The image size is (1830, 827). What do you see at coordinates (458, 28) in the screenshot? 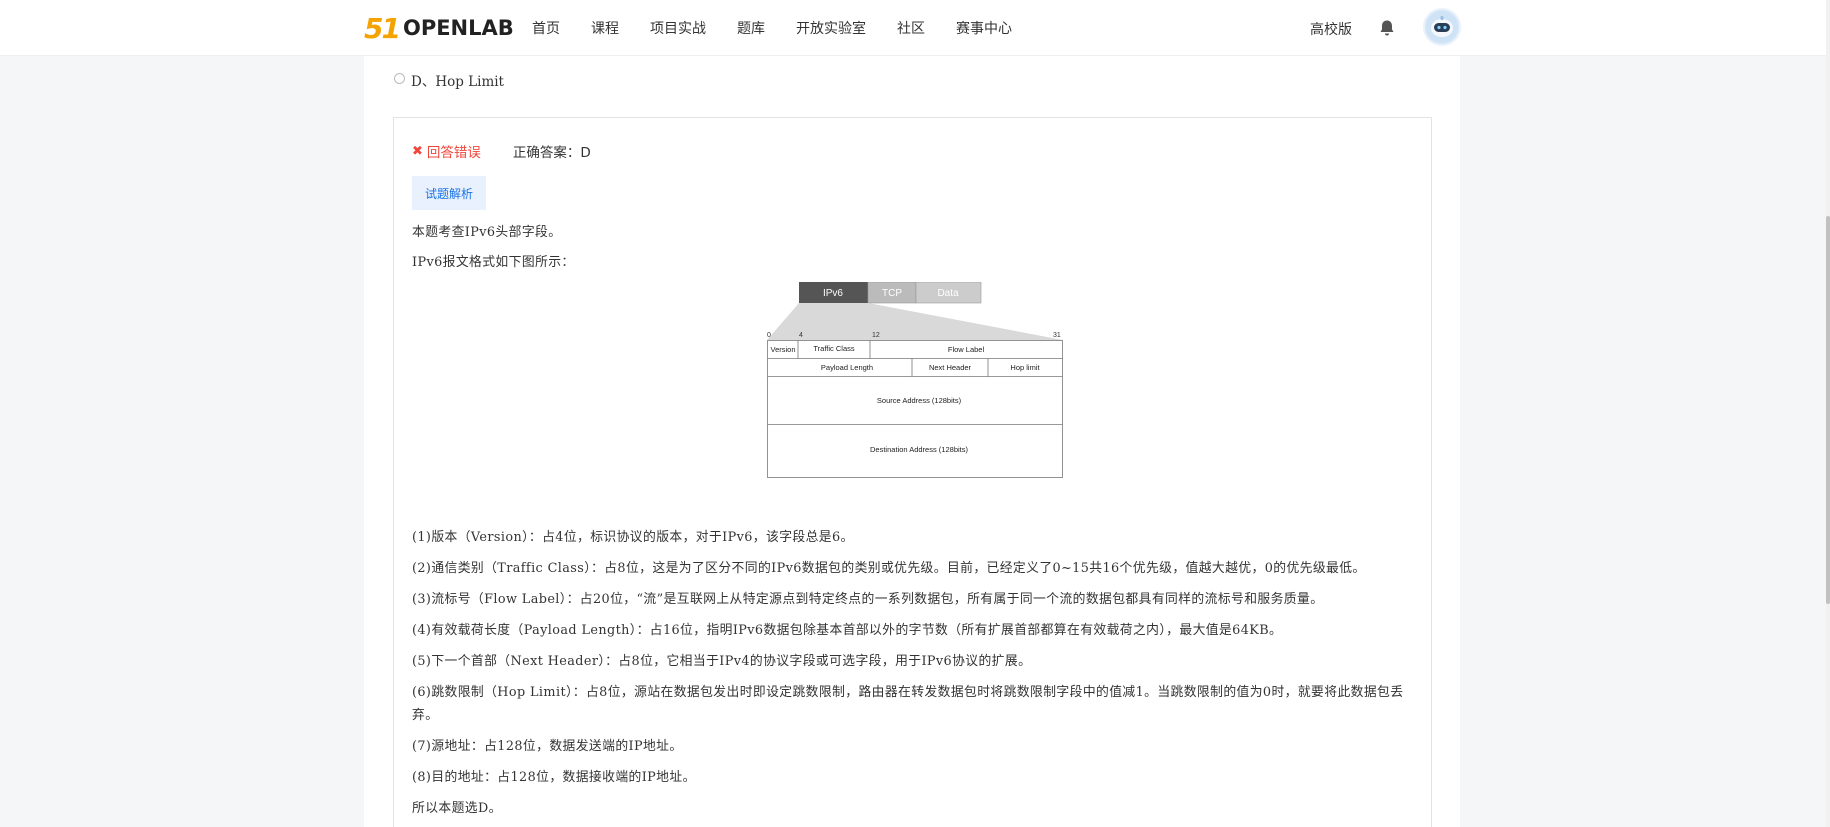
I see `logo-brand: OPENLAB` at bounding box center [458, 28].